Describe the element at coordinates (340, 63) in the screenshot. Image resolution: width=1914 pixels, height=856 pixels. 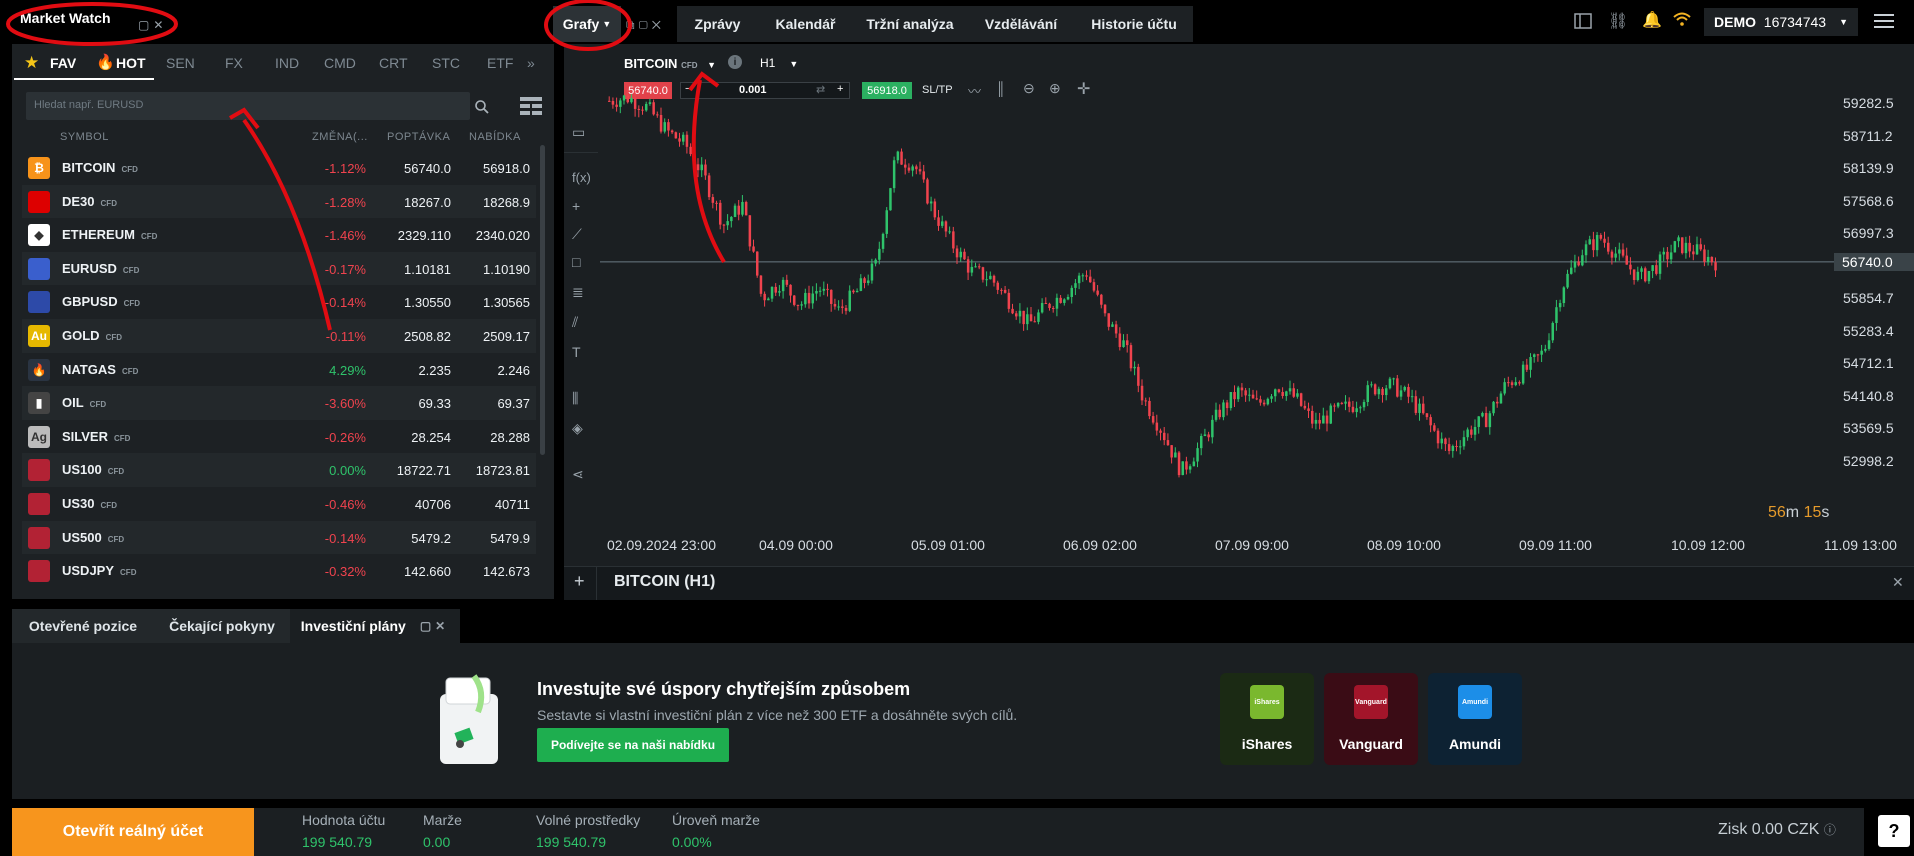
I see `tab-cmd: CMD` at that location.